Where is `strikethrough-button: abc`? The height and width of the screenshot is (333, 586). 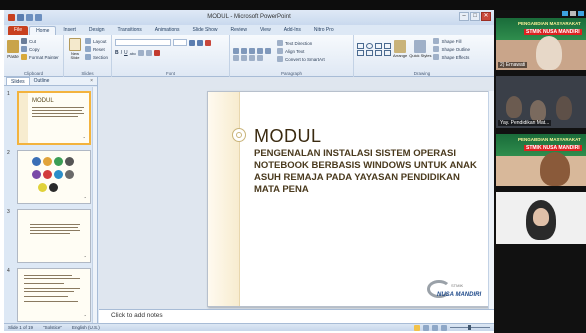
strikethrough-button: abc is located at coordinates (133, 53).